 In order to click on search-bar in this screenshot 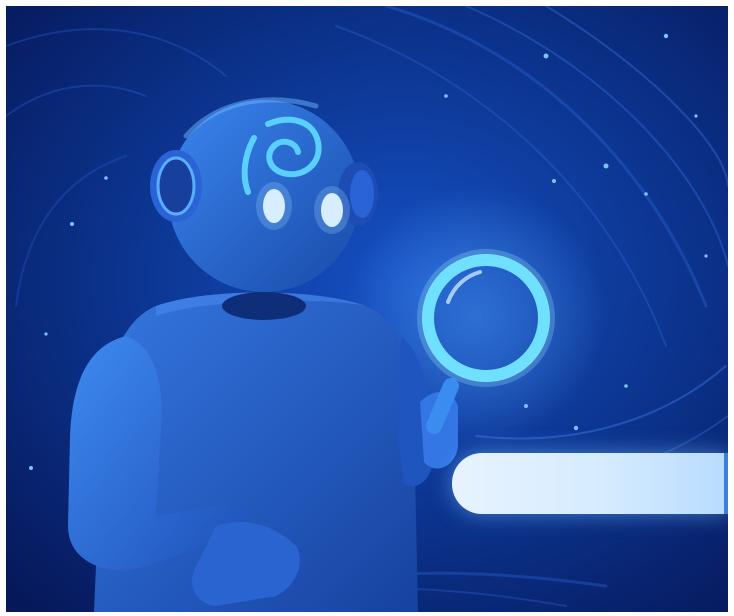, I will do `click(590, 483)`.